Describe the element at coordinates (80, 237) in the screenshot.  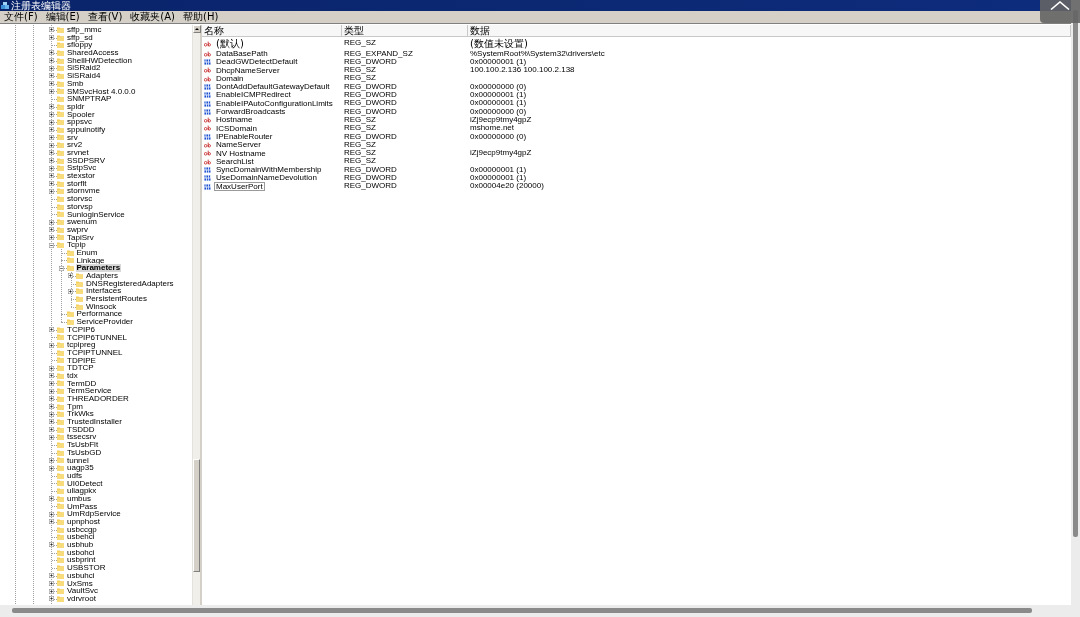
I see `tree-item: TapiSrv` at that location.